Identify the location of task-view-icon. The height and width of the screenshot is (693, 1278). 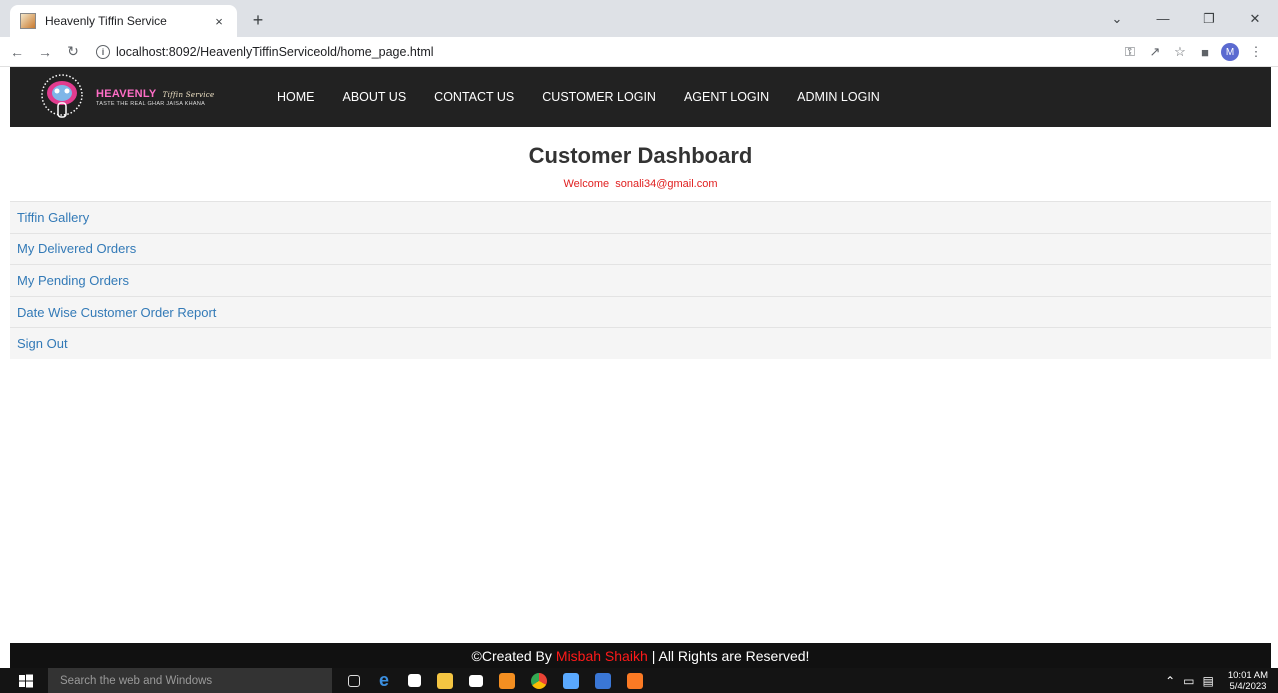
(354, 680).